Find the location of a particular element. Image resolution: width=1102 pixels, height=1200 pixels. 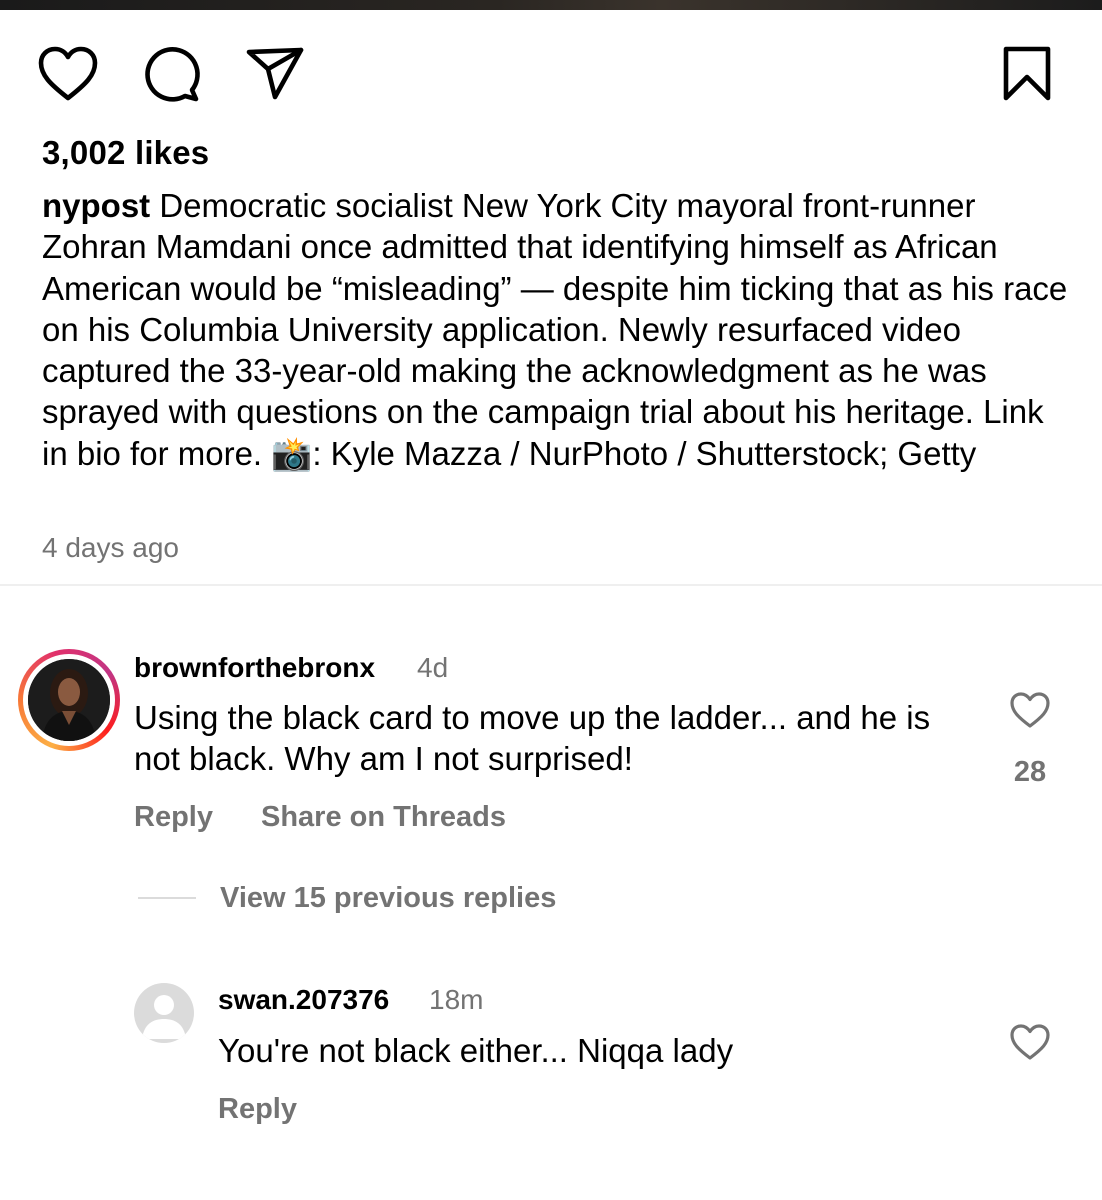

heart-icon is located at coordinates (68, 74).